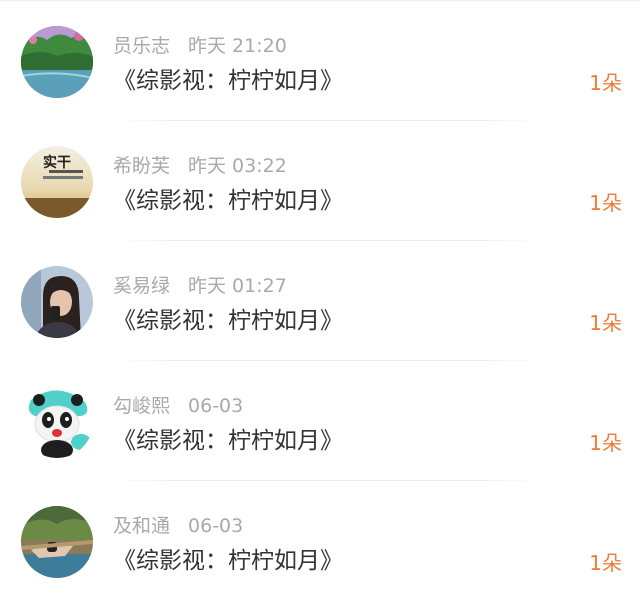 Image resolution: width=640 pixels, height=604 pixels. I want to click on item-meta: 及和通 06-03, so click(178, 526).